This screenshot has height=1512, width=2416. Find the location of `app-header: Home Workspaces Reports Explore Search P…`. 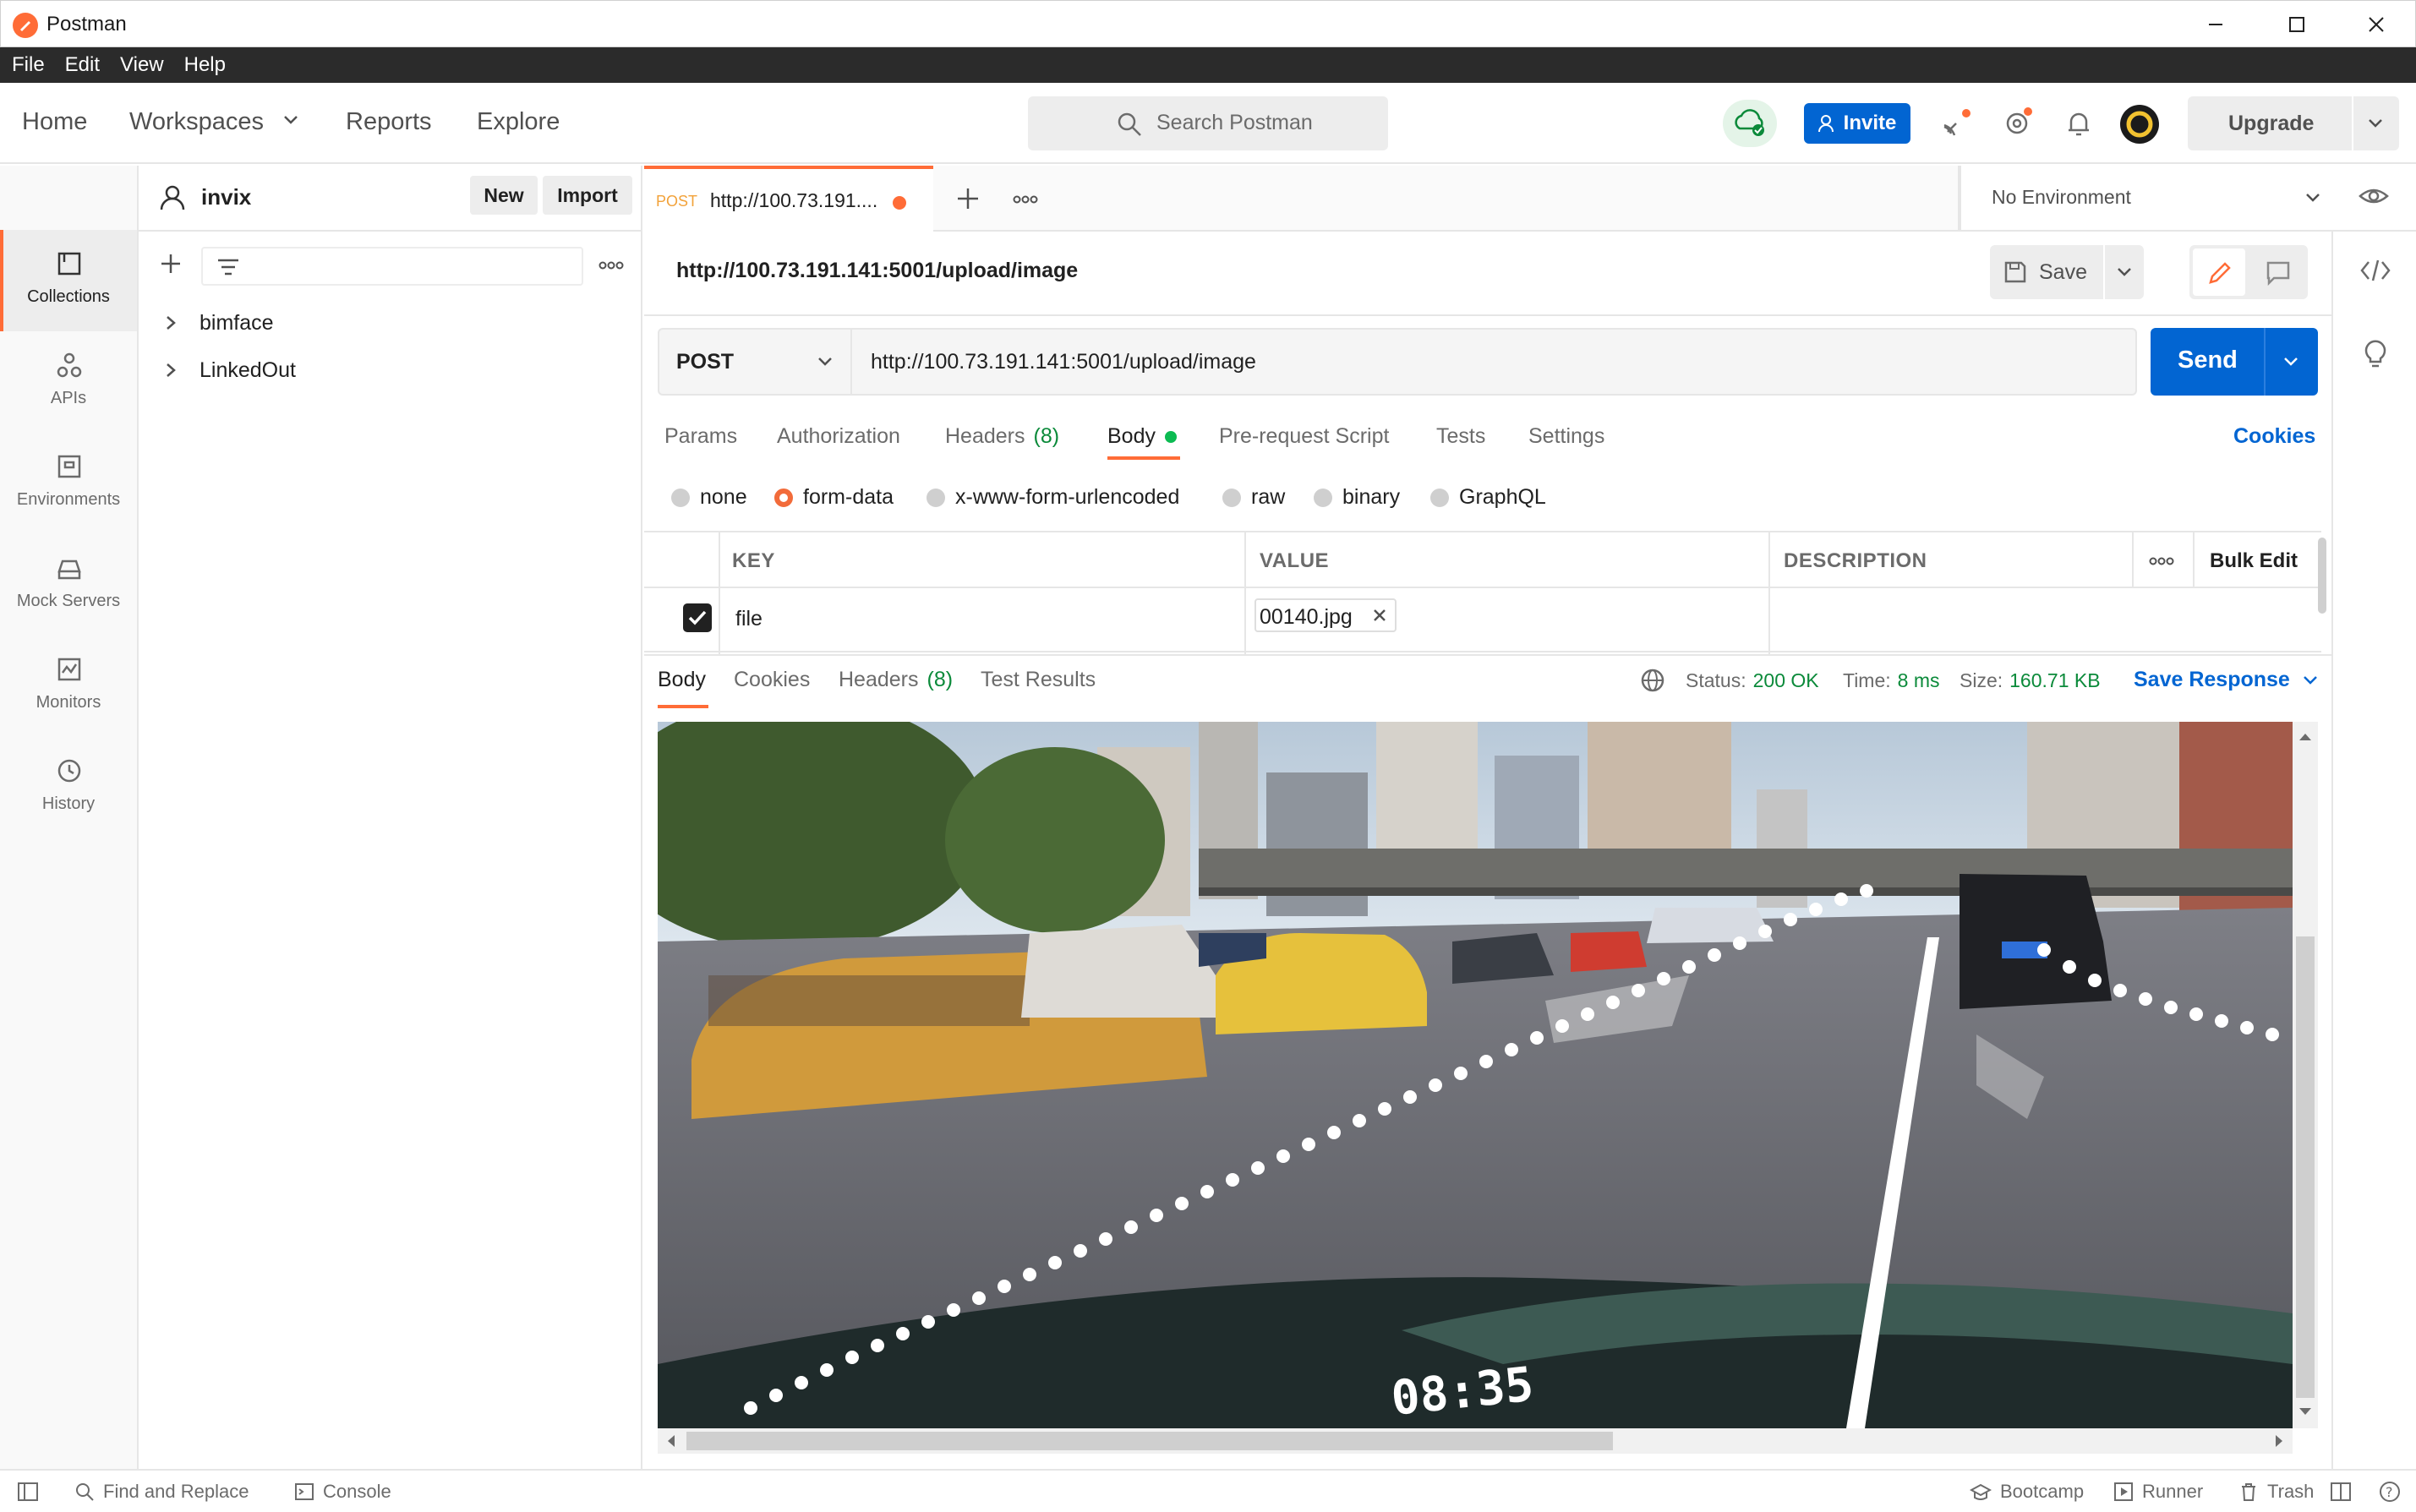

app-header: Home Workspaces Reports Explore Search P… is located at coordinates (1208, 123).